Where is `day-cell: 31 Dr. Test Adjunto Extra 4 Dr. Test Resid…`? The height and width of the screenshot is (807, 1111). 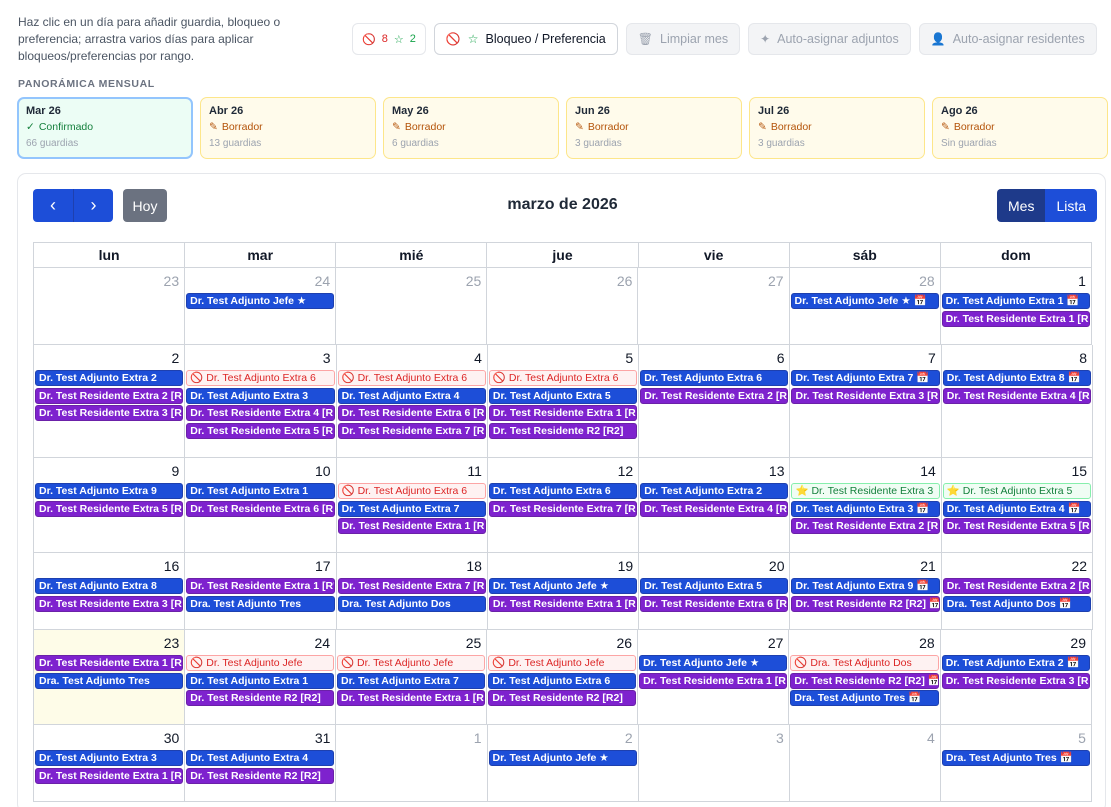
day-cell: 31 Dr. Test Adjunto Extra 4 Dr. Test Resid… is located at coordinates (261, 763).